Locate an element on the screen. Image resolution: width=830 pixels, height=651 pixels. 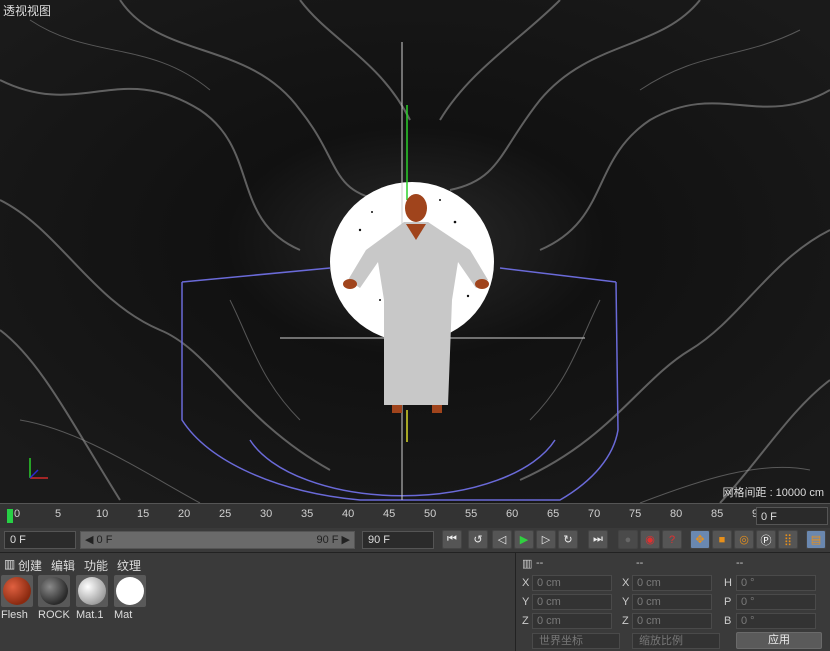
material-manager: ▥ 创建 编辑 功能 纹理 Flesh ROCK Mat.1 Mat is located at coordinates (258, 602).